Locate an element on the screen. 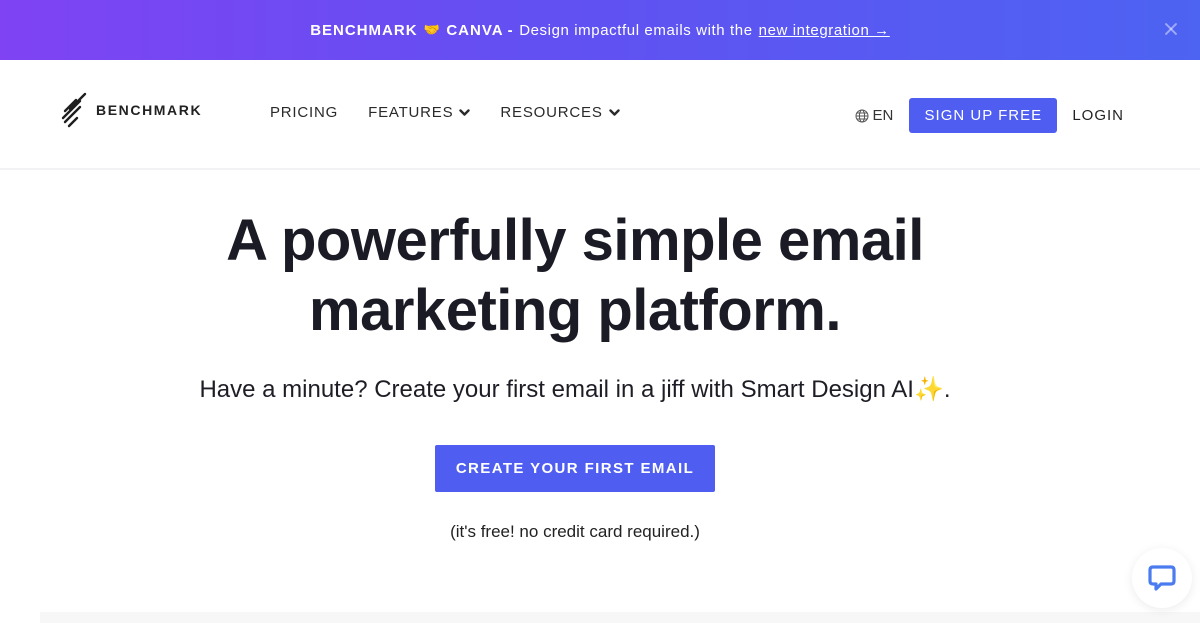 The width and height of the screenshot is (1200, 623). language-selector: EN is located at coordinates (874, 115).